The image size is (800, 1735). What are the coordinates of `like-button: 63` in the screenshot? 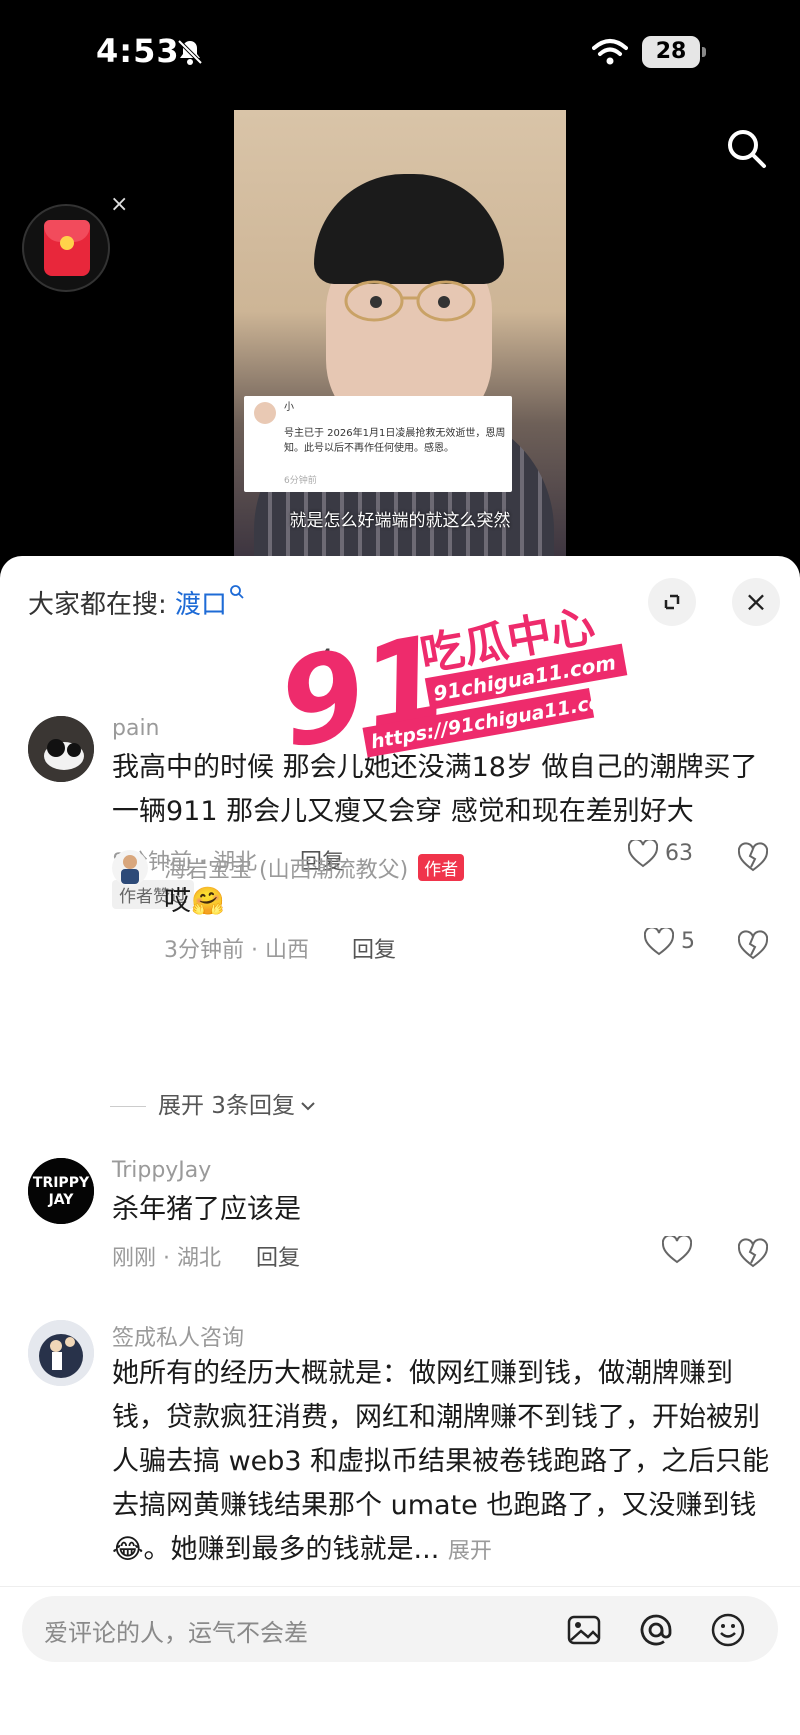 It's located at (660, 854).